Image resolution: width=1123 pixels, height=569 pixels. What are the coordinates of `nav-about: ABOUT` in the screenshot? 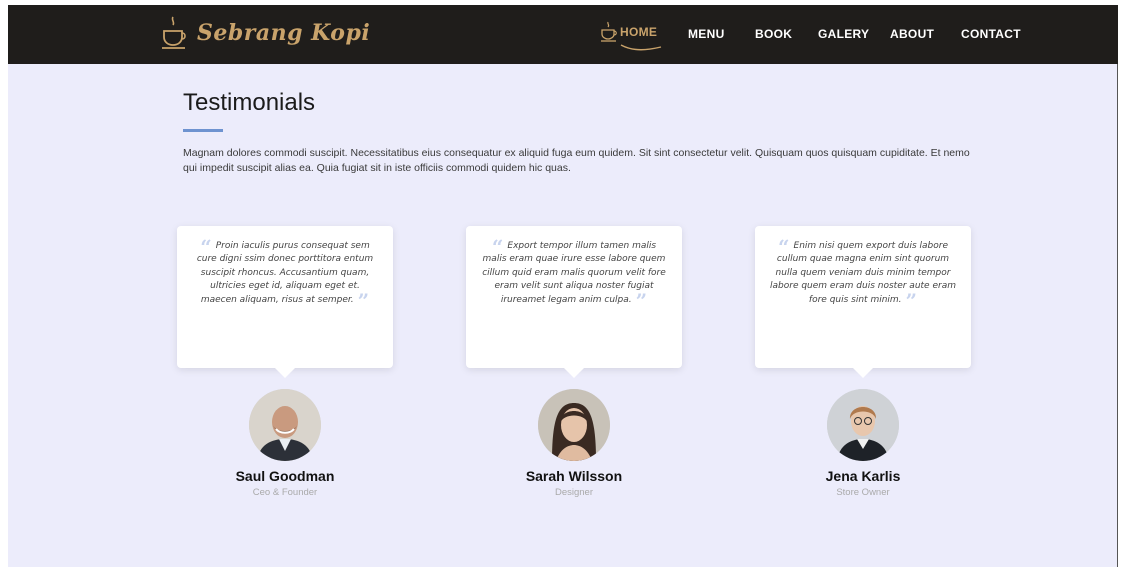 It's located at (912, 34).